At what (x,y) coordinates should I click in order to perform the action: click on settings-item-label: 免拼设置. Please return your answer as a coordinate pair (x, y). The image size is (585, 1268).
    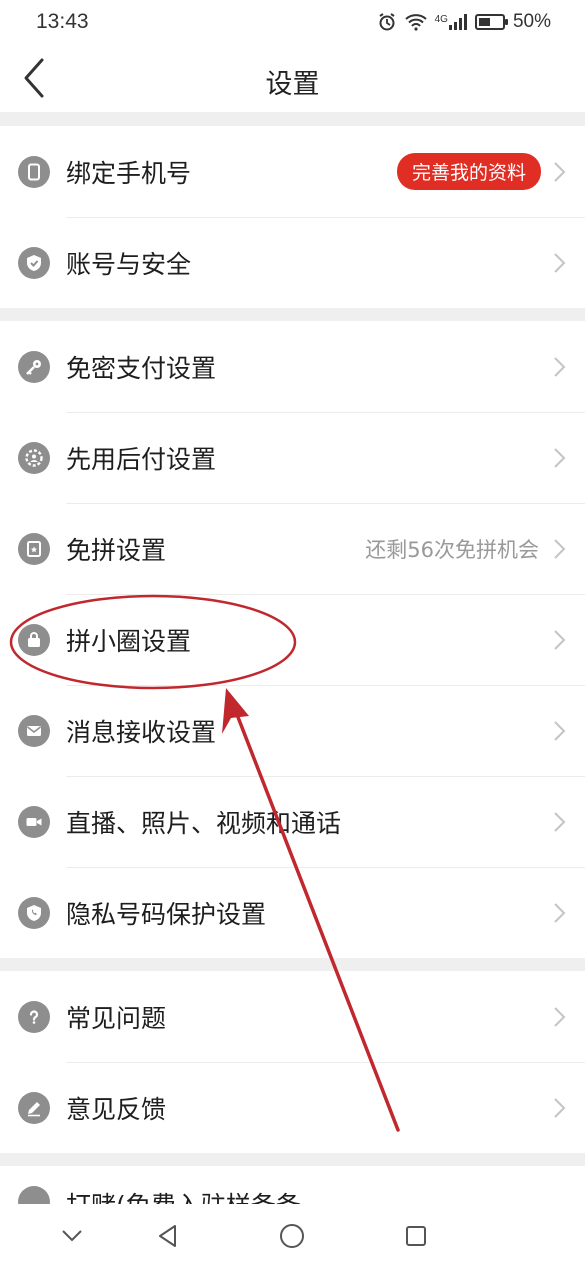
    Looking at the image, I should click on (116, 550).